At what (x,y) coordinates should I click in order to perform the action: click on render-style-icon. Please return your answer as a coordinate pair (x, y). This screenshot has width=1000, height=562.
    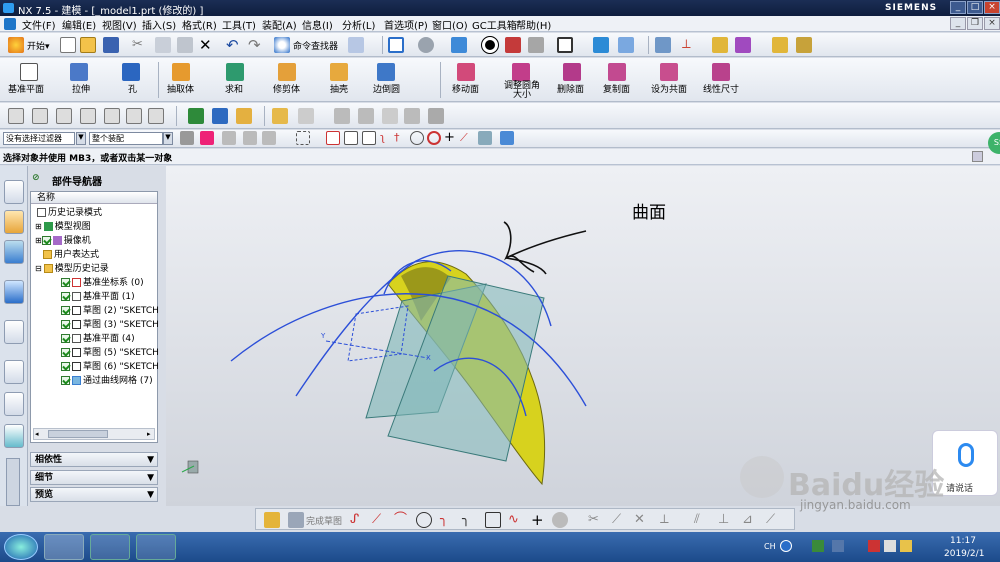
    Looking at the image, I should click on (490, 45).